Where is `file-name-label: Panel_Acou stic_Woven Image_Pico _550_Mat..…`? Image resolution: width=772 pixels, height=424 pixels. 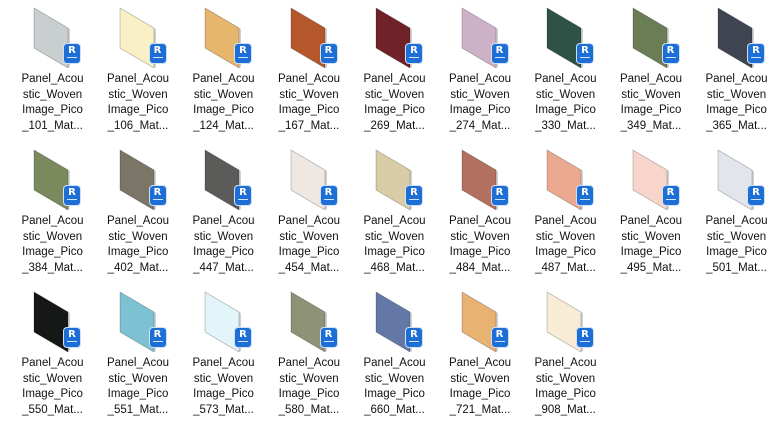
file-name-label: Panel_Acou stic_Woven Image_Pico _550_Mat..… is located at coordinates (52, 387).